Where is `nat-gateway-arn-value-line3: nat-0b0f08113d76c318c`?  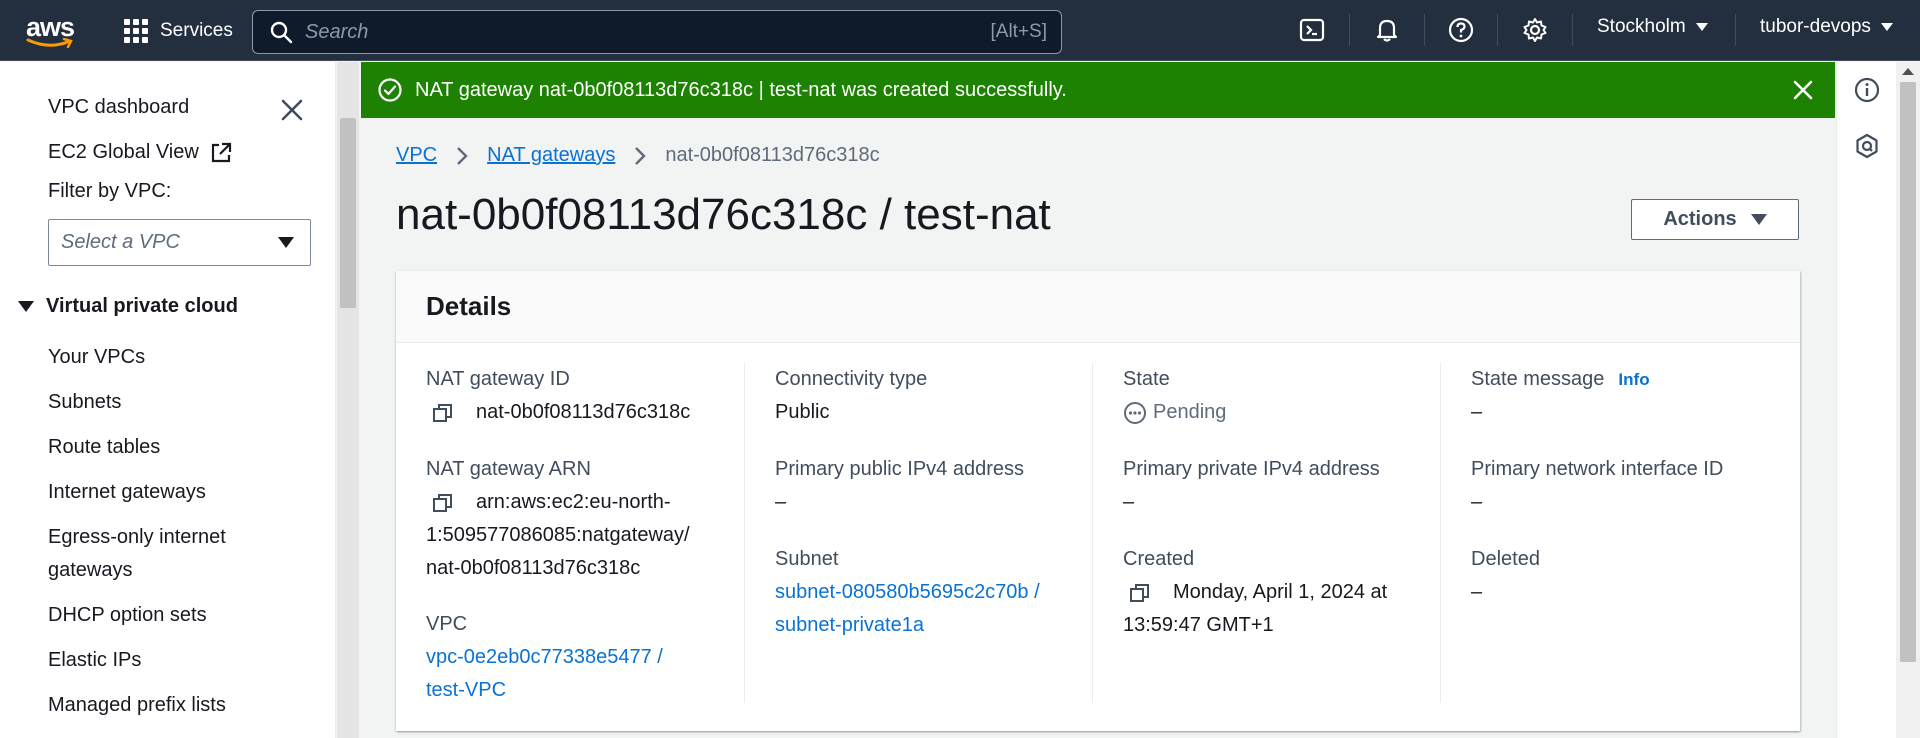
nat-gateway-arn-value-line3: nat-0b0f08113d76c318c is located at coordinates (533, 568).